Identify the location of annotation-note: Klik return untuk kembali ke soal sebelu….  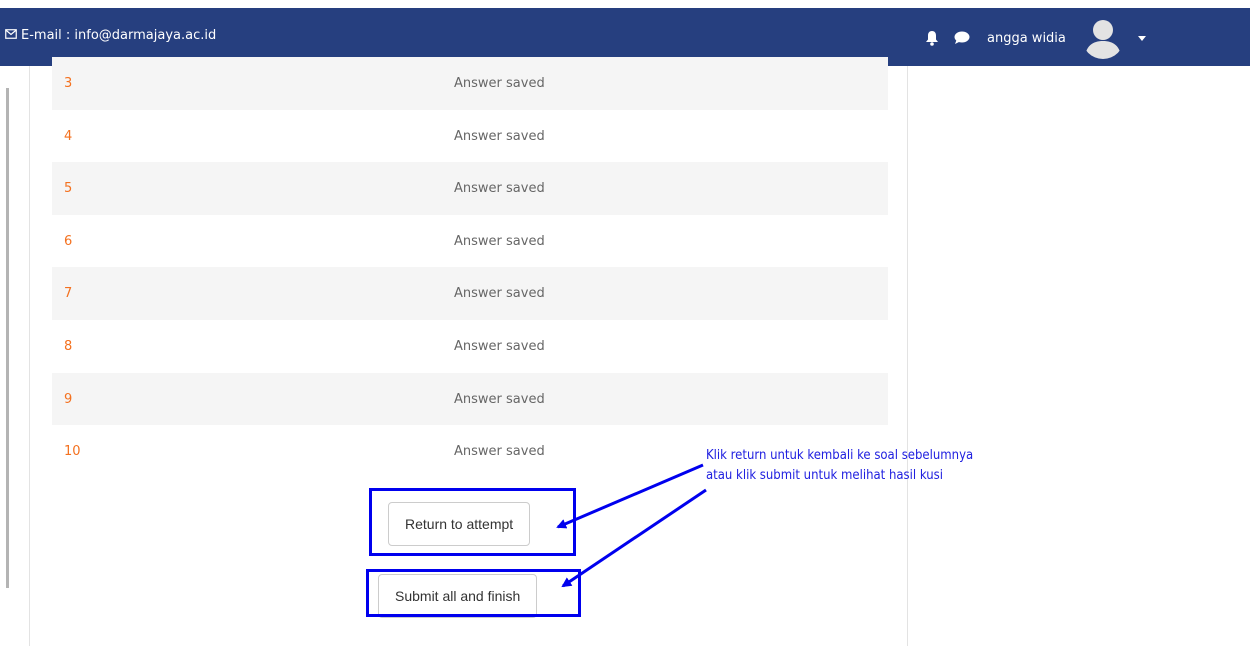
(839, 466).